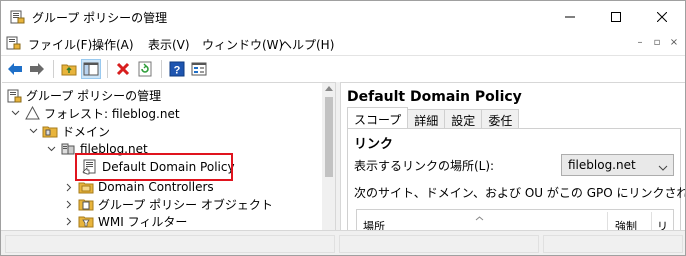  Describe the element at coordinates (640, 42) in the screenshot. I see `mdi-minimize-icon: –` at that location.